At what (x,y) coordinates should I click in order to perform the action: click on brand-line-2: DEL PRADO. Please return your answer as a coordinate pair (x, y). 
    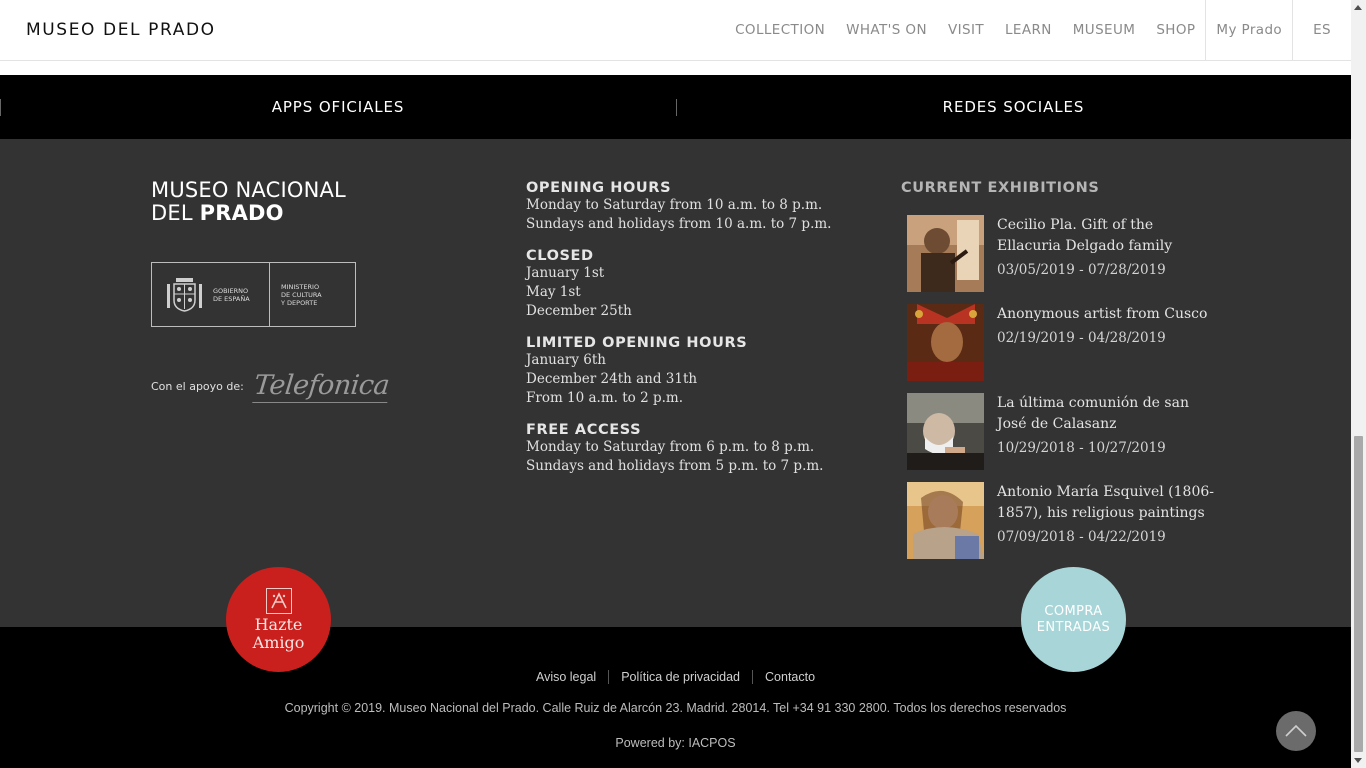
    Looking at the image, I should click on (248, 213).